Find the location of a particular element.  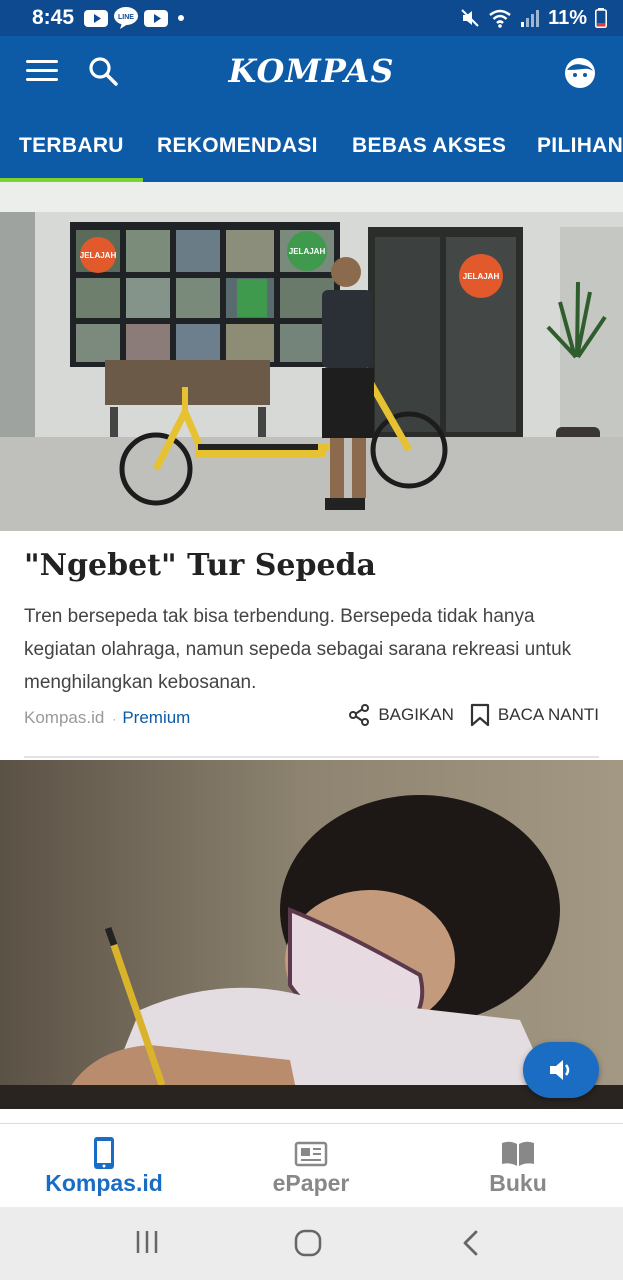

nav-kompas-id: Kompas.id is located at coordinates (104, 1166).